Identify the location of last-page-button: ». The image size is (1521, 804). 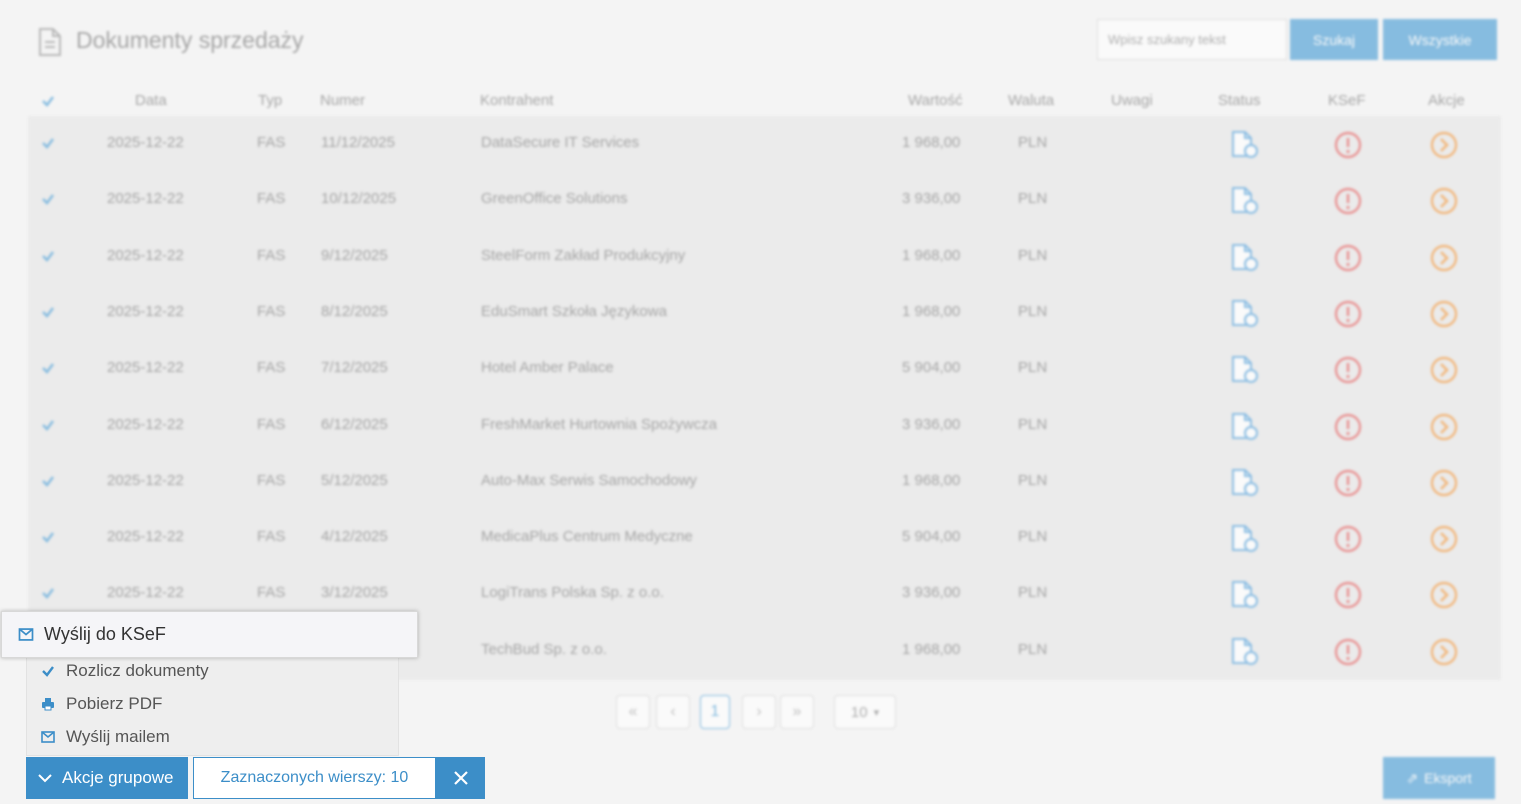
(797, 712).